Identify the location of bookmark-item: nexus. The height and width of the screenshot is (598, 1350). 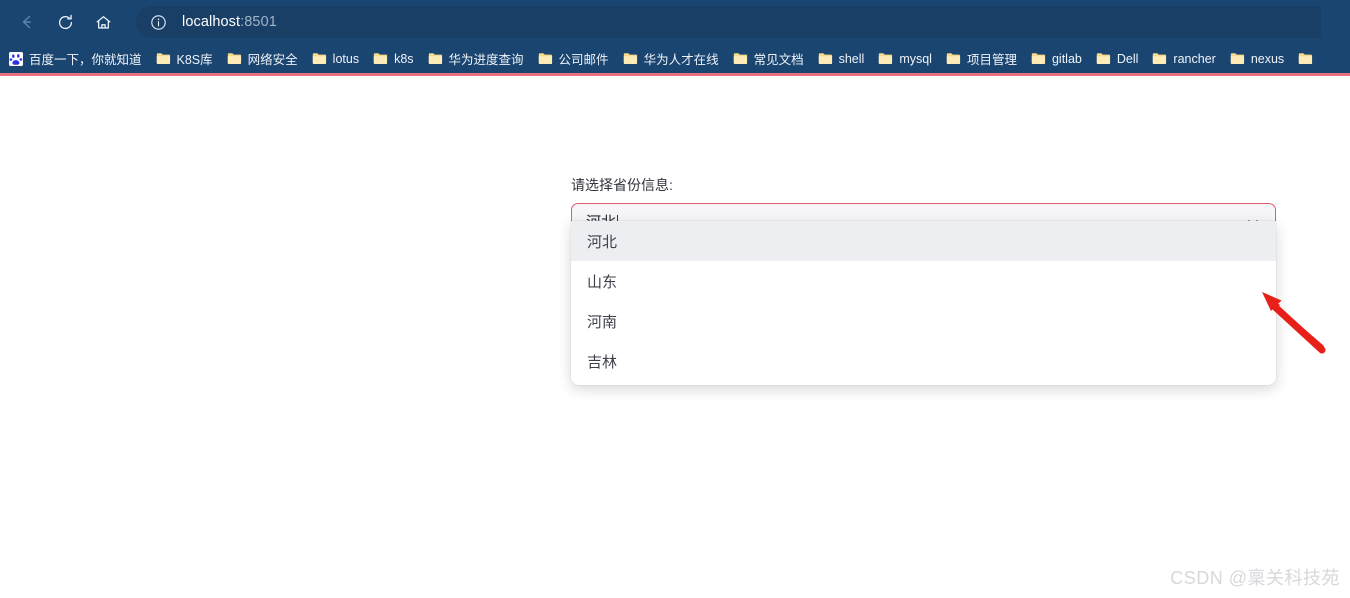
(1257, 59).